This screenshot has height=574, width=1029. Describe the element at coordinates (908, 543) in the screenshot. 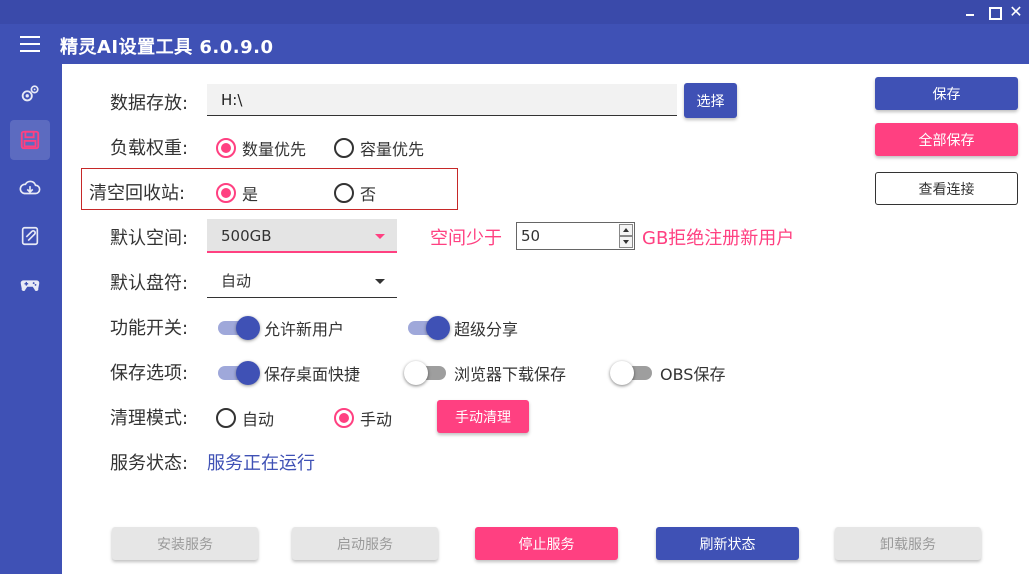

I see `uninstall-service-button: 卸载服务` at that location.